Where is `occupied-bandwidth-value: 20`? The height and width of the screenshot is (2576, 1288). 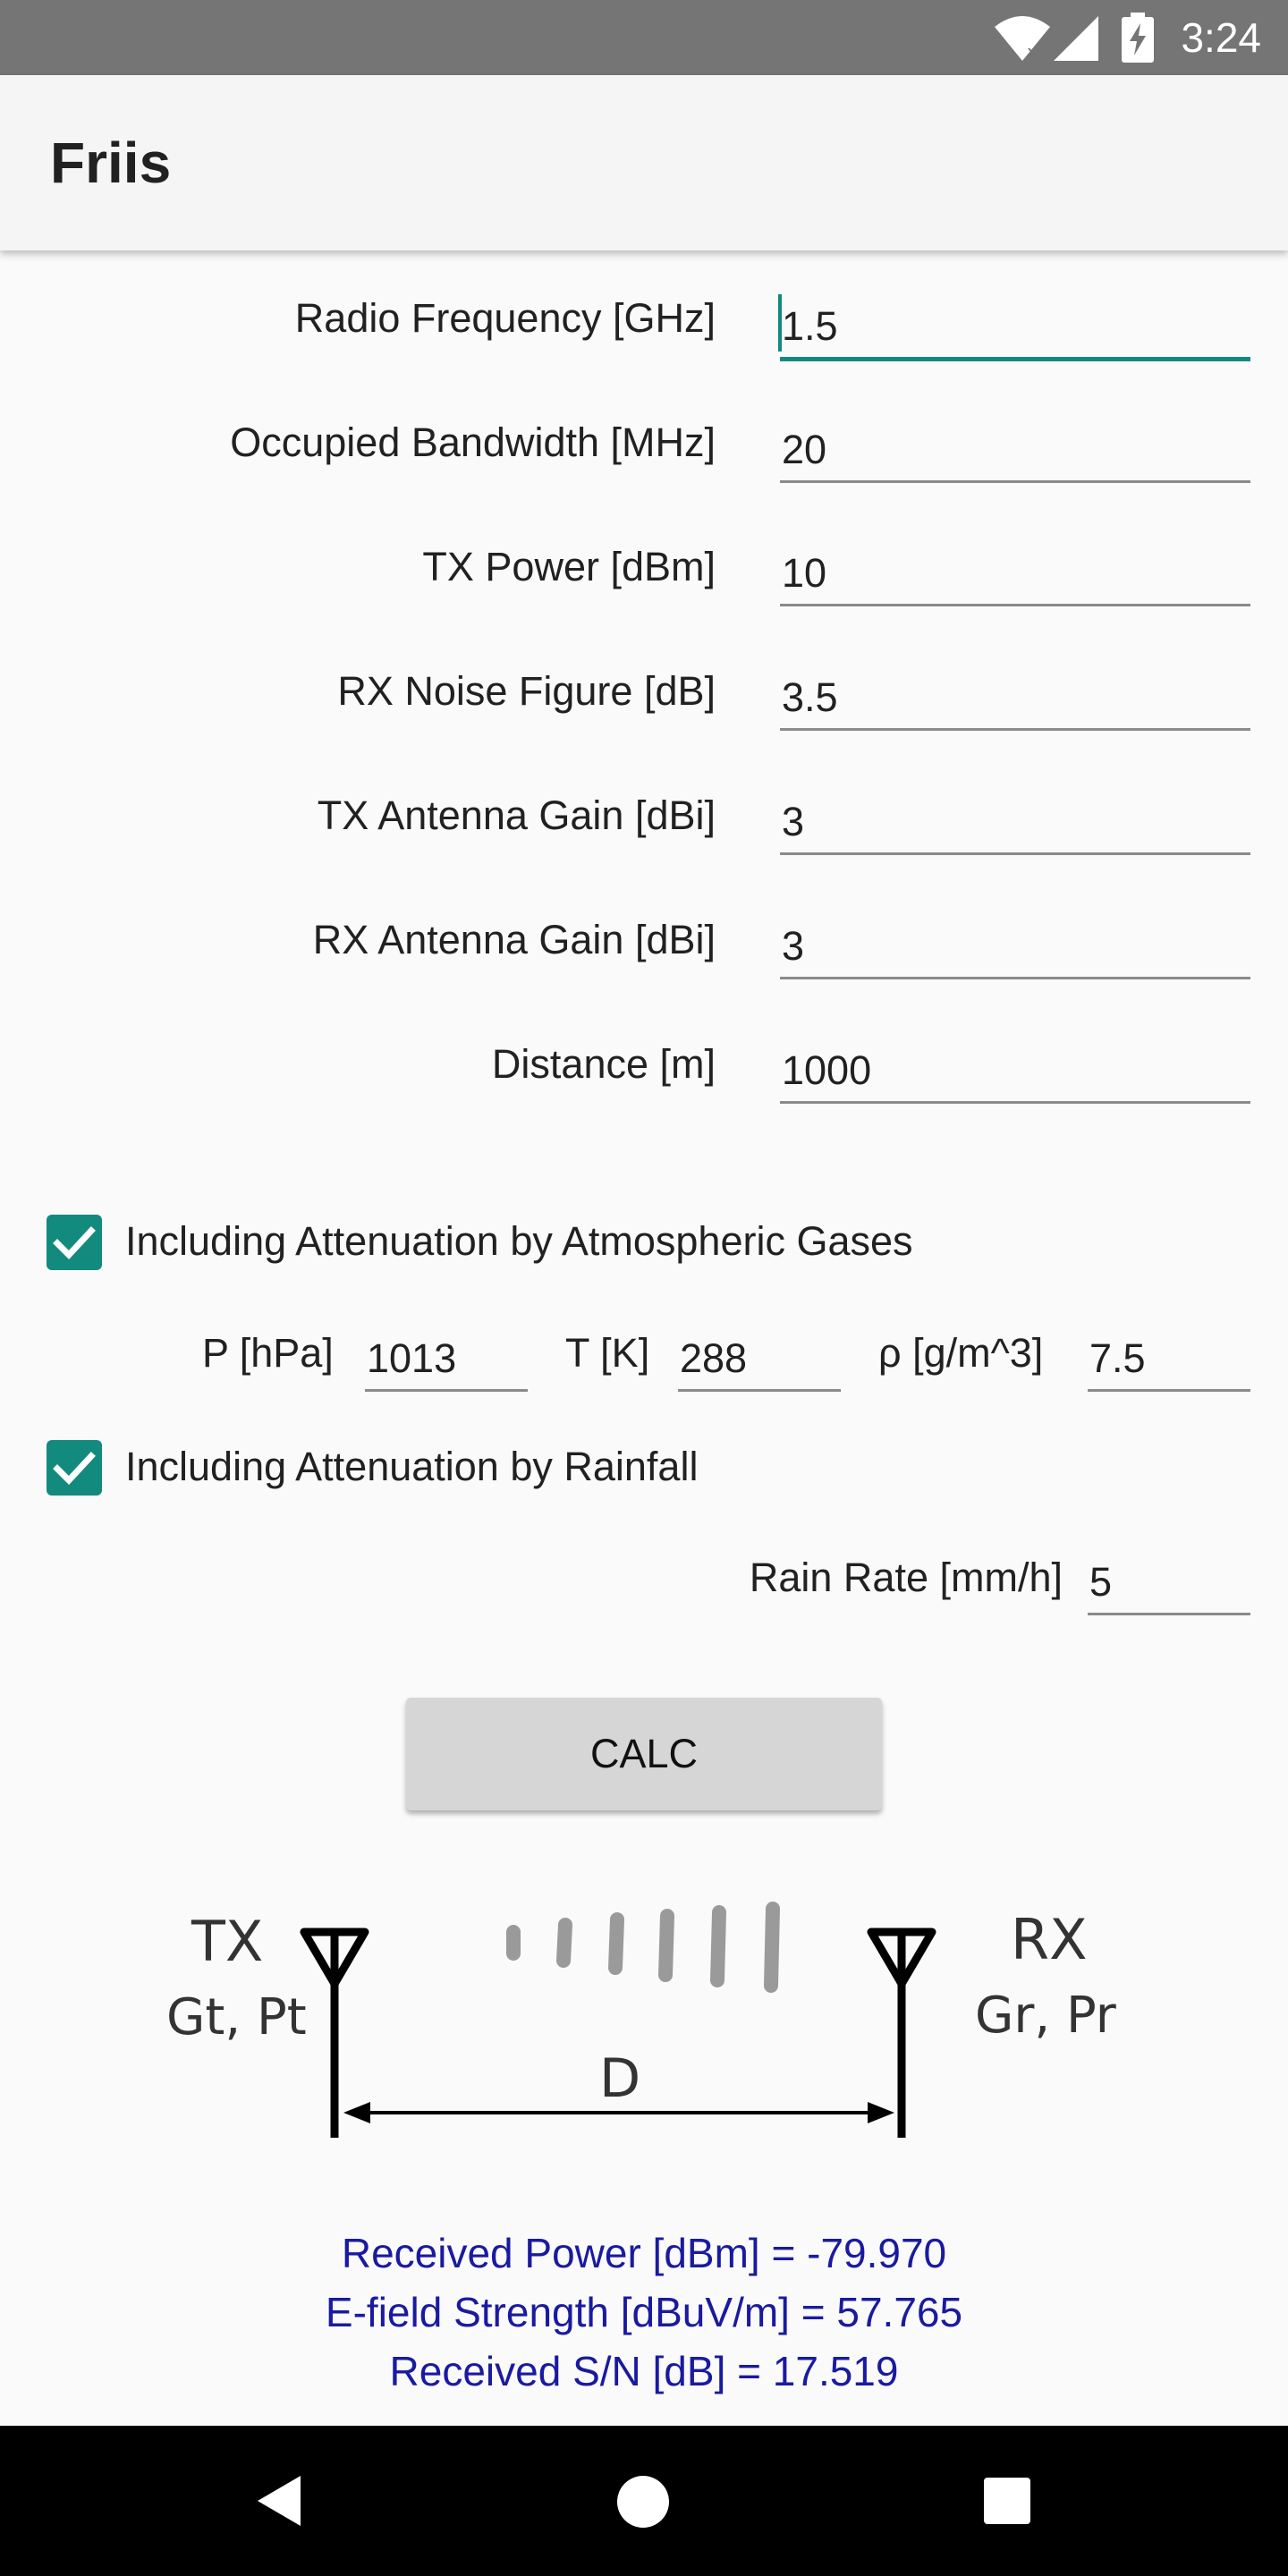
occupied-bandwidth-value: 20 is located at coordinates (804, 449).